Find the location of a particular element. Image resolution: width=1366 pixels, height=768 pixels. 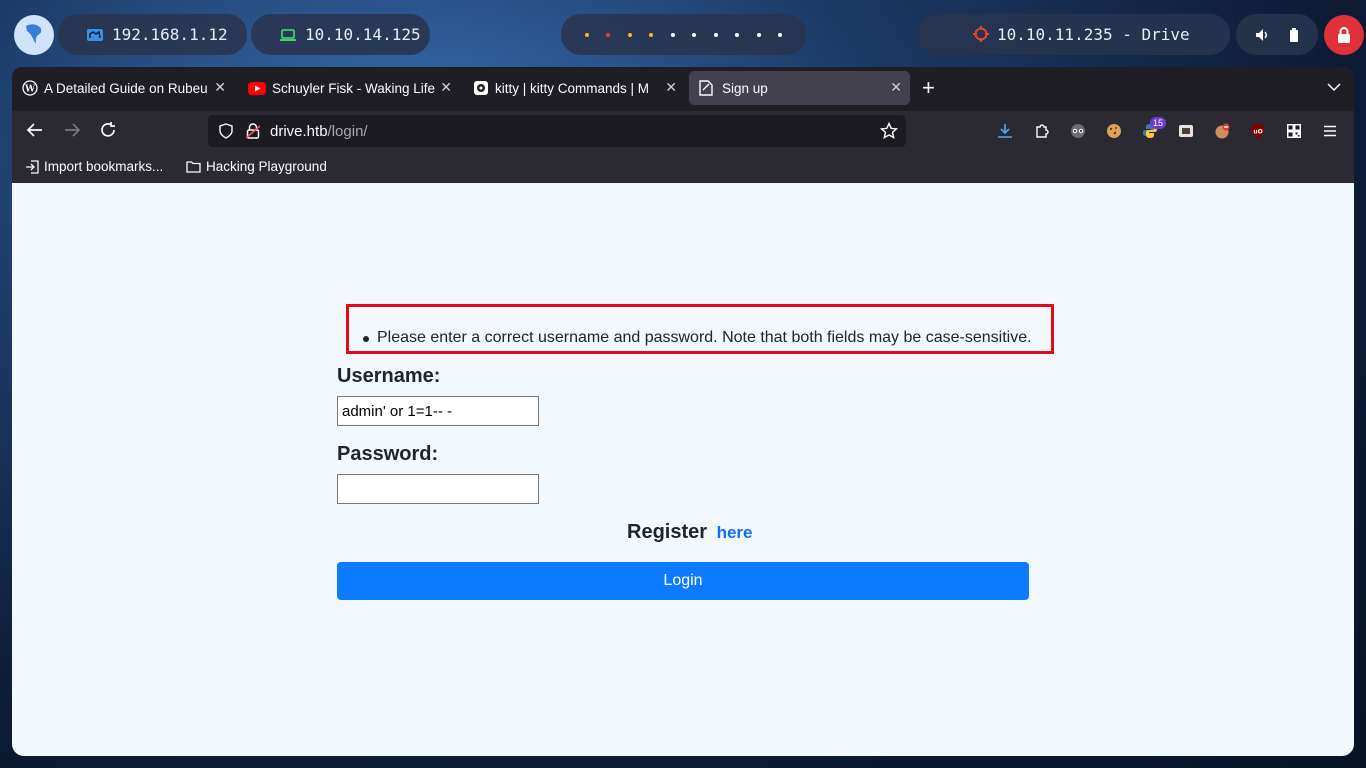

lock-screen-button is located at coordinates (1344, 35).